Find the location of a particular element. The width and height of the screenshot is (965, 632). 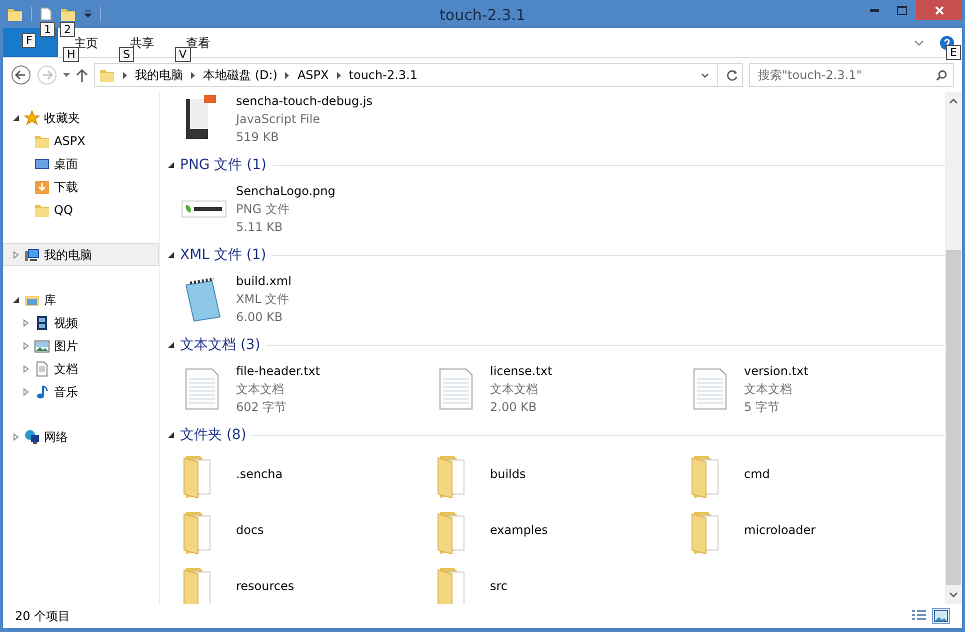

star-icon is located at coordinates (32, 118).